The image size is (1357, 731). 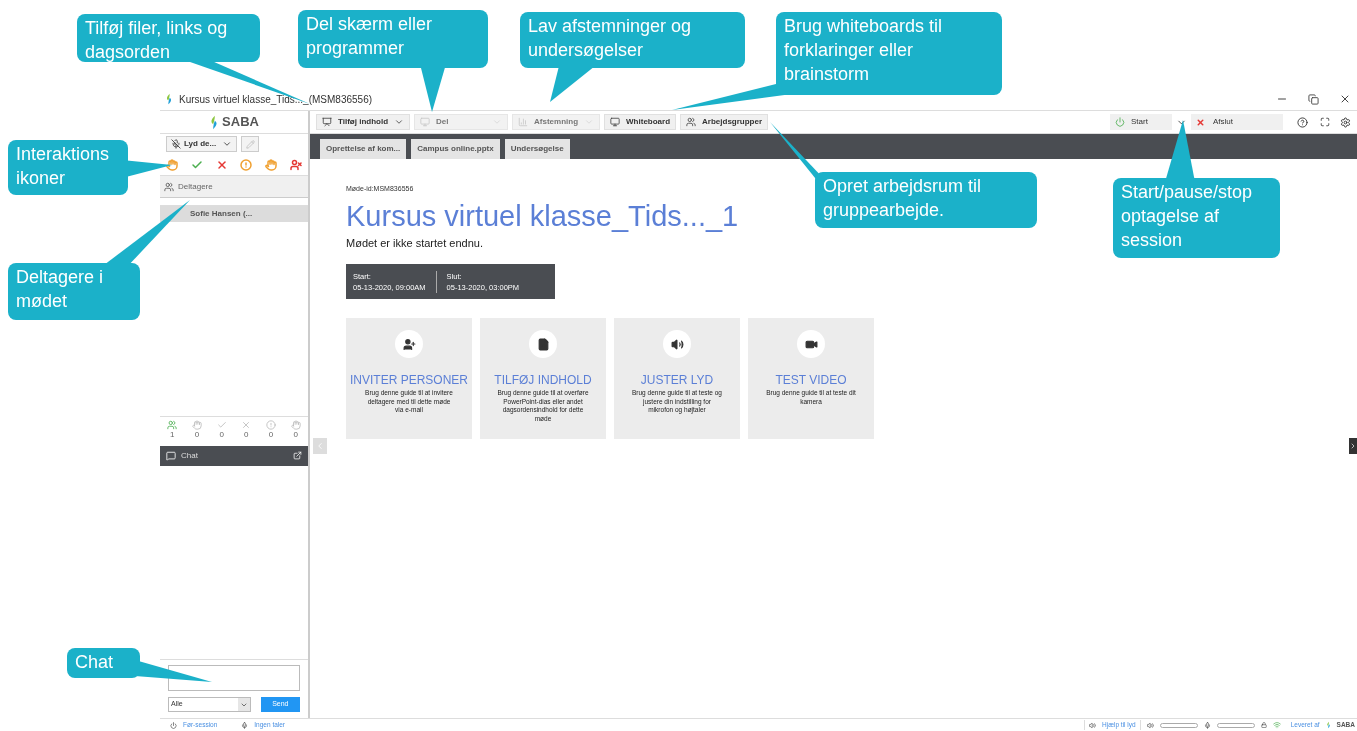 I want to click on end-button: Afslut, so click(x=1237, y=122).